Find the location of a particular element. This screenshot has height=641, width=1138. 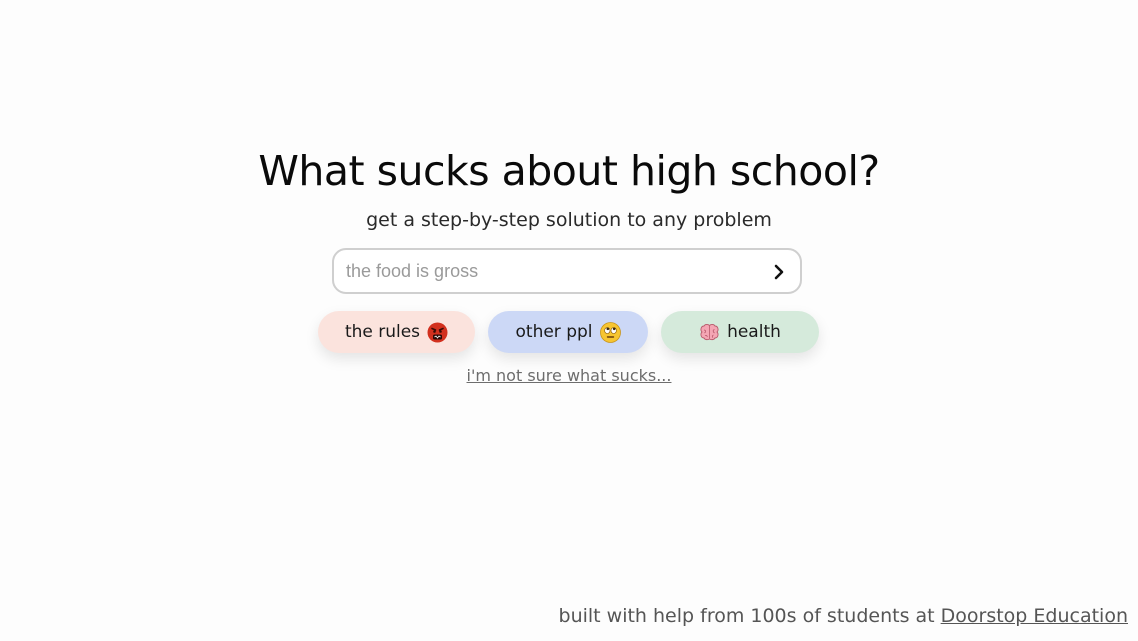

chip-label: the rules is located at coordinates (382, 332).